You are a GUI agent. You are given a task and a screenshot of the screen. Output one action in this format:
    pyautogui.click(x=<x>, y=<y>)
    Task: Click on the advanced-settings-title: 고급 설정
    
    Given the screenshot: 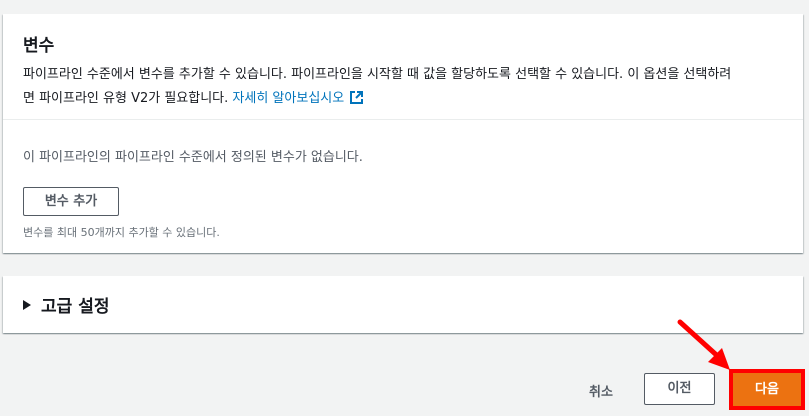 What is the action you would take?
    pyautogui.click(x=75, y=307)
    